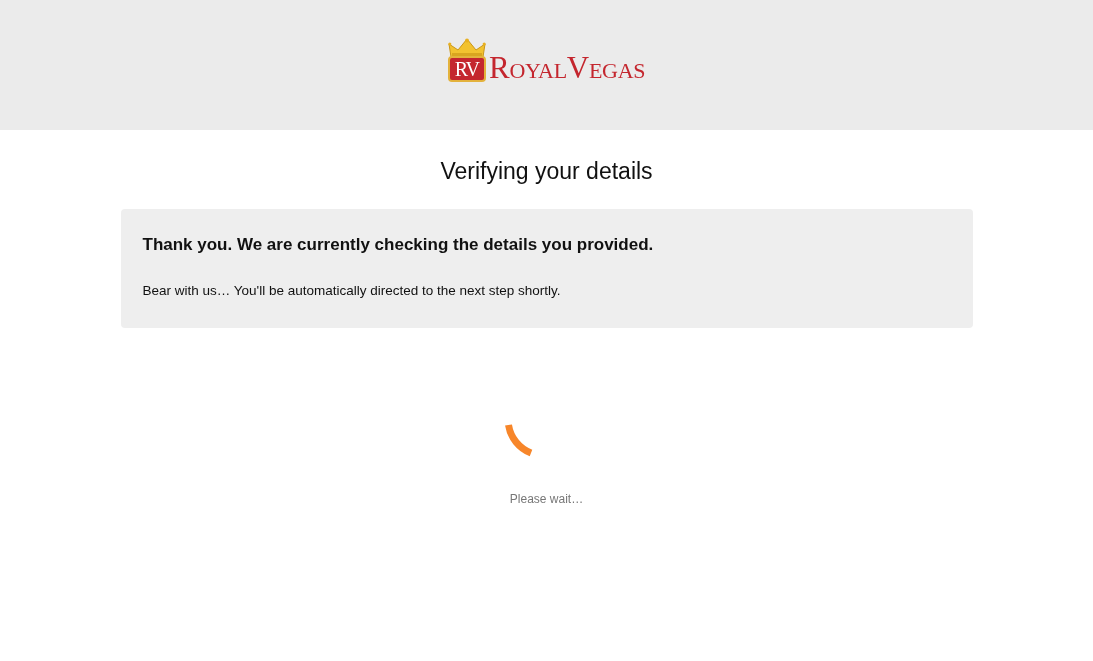 The image size is (1093, 661). Describe the element at coordinates (567, 68) in the screenshot. I see `logo-wordmark: RoyalVegas` at that location.